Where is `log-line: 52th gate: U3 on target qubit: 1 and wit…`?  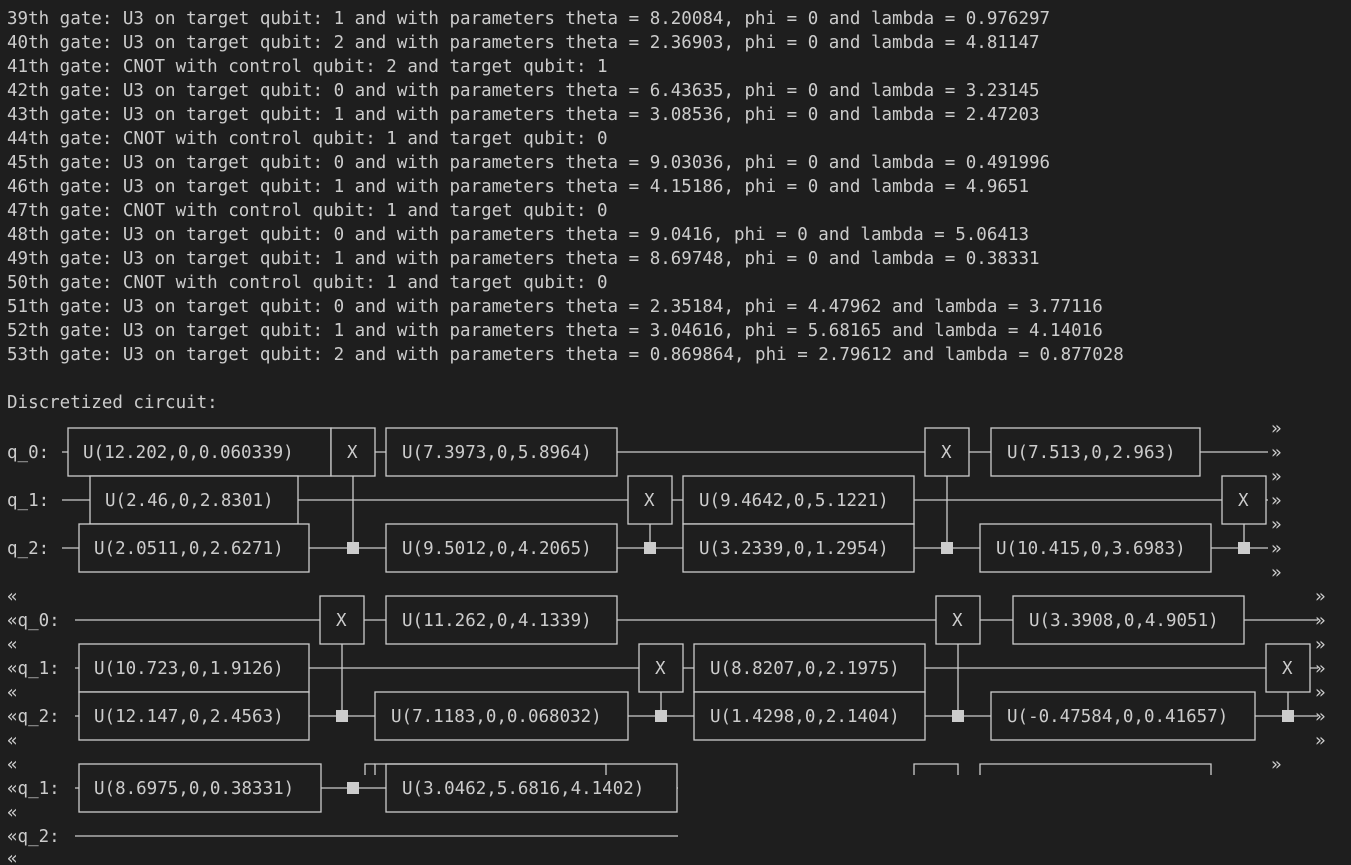 log-line: 52th gate: U3 on target qubit: 1 and wit… is located at coordinates (555, 331).